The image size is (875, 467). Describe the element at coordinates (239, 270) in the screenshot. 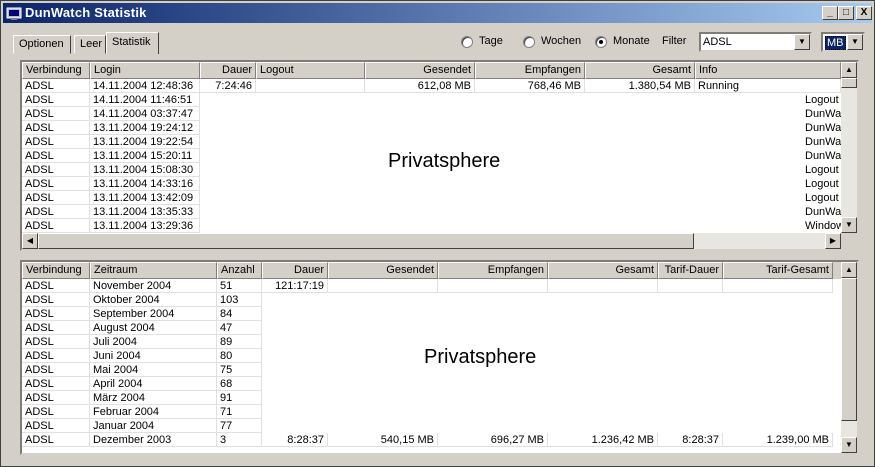

I see `column-header-anzahl: Anzahl` at that location.